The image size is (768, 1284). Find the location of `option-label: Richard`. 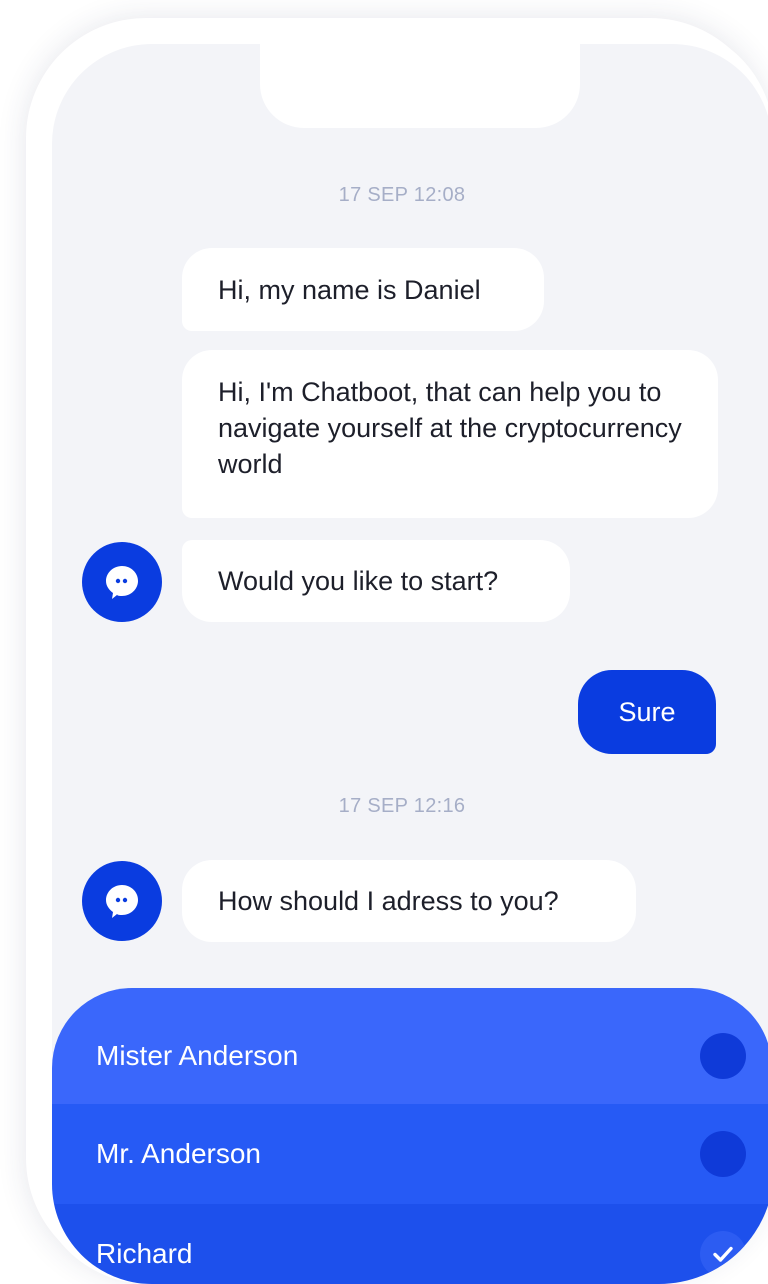

option-label: Richard is located at coordinates (144, 1253).